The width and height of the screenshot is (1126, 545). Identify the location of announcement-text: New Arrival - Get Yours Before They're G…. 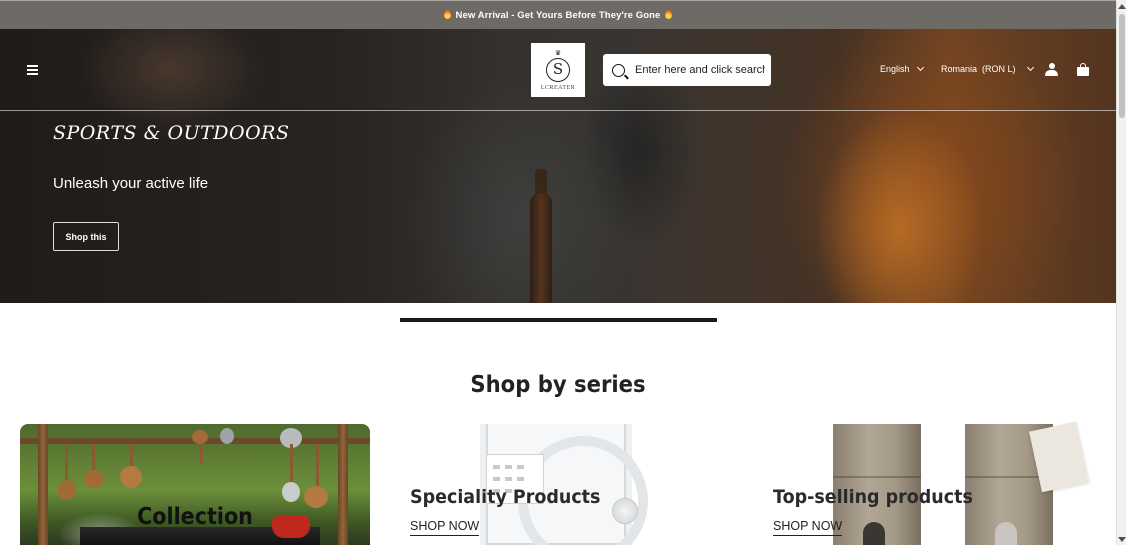
(558, 15).